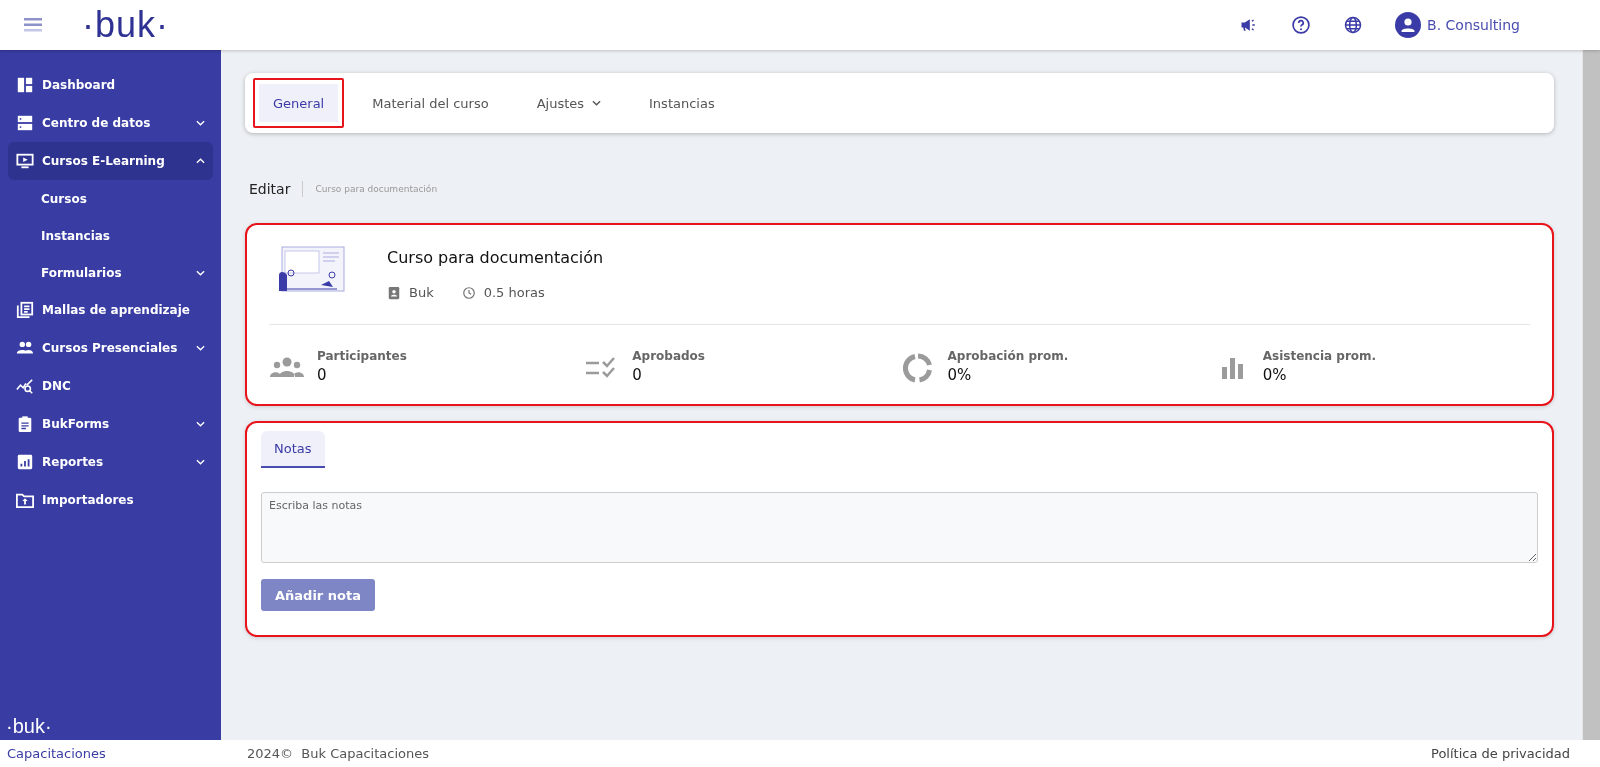  What do you see at coordinates (668, 356) in the screenshot?
I see `stat-label: Aprobados` at bounding box center [668, 356].